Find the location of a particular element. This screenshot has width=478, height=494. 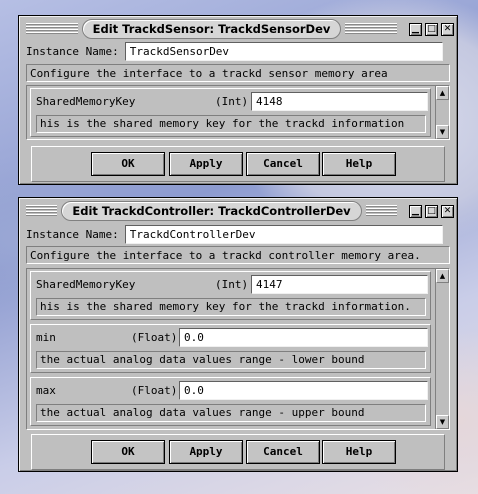

window-title: Edit TrackdSensor: TrackdSensorDev is located at coordinates (211, 29).